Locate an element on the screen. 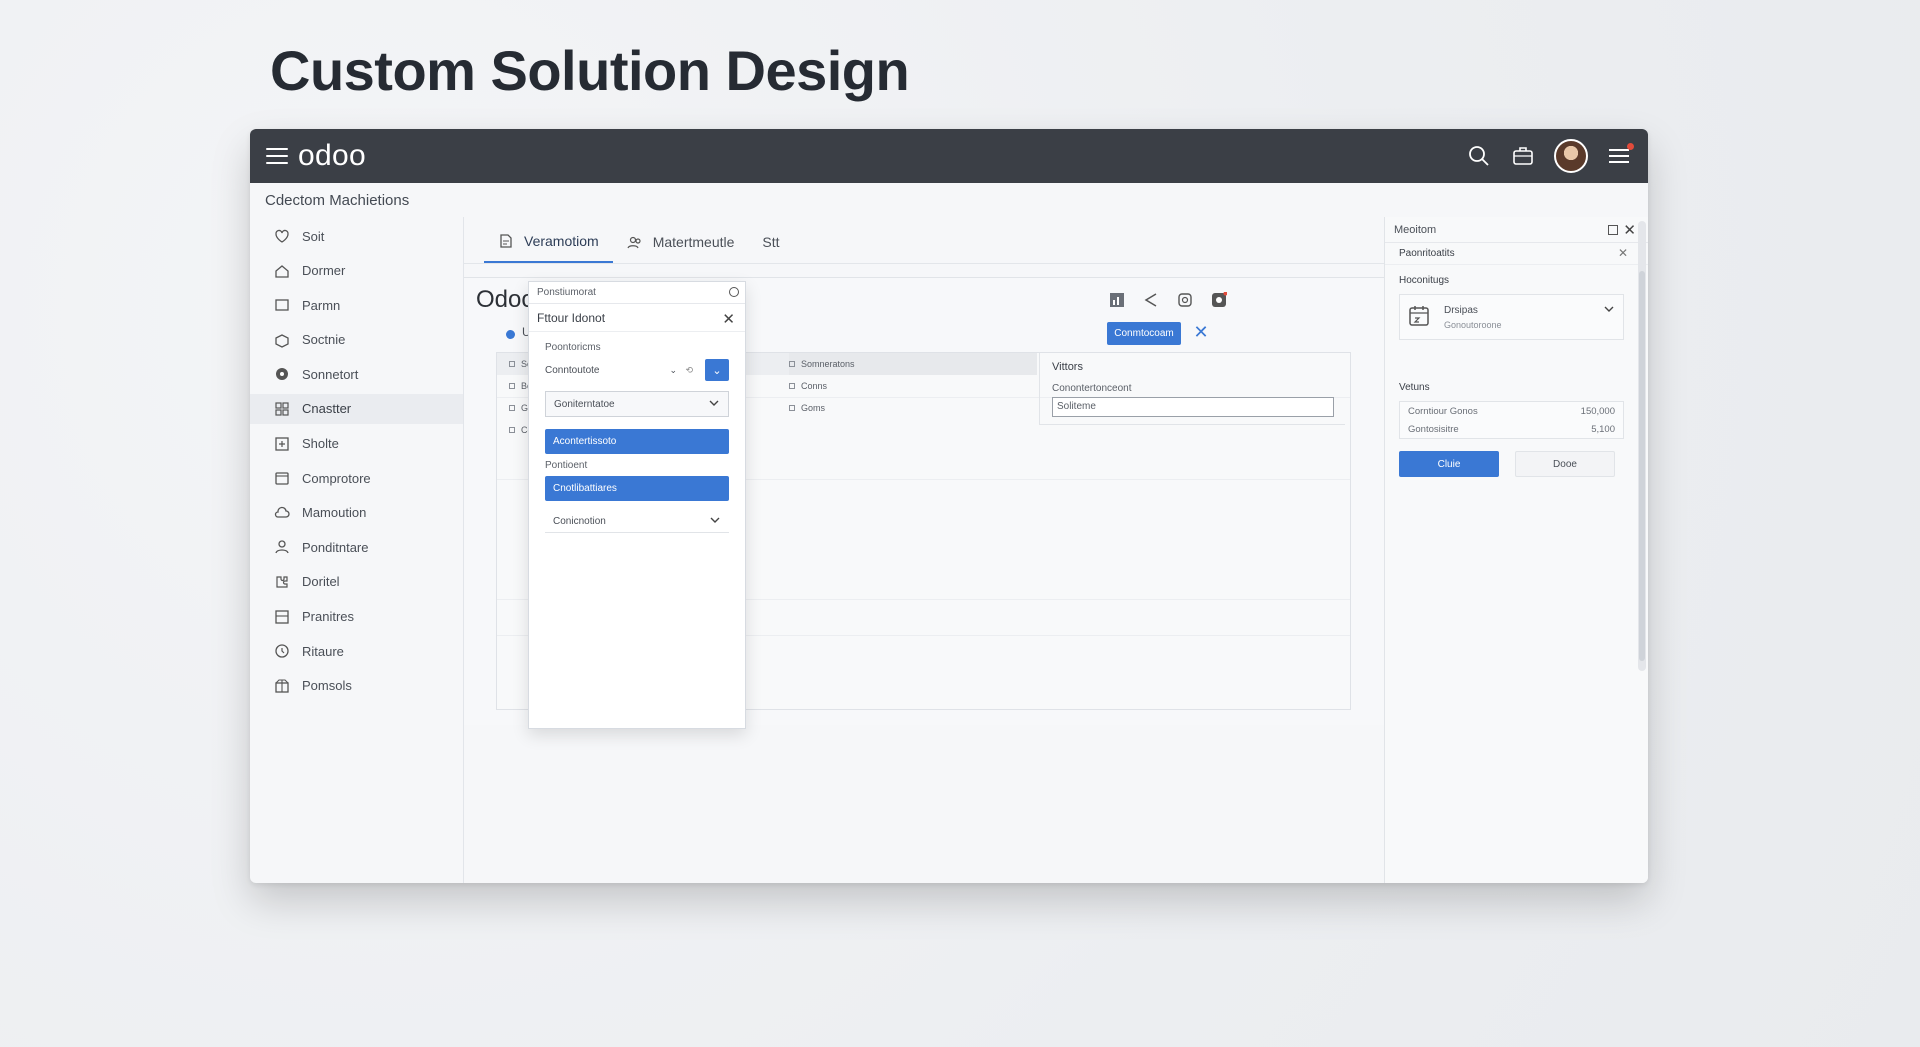 Image resolution: width=1920 pixels, height=1047 pixels. sidebar-item-label: Ponditntare is located at coordinates (335, 547).